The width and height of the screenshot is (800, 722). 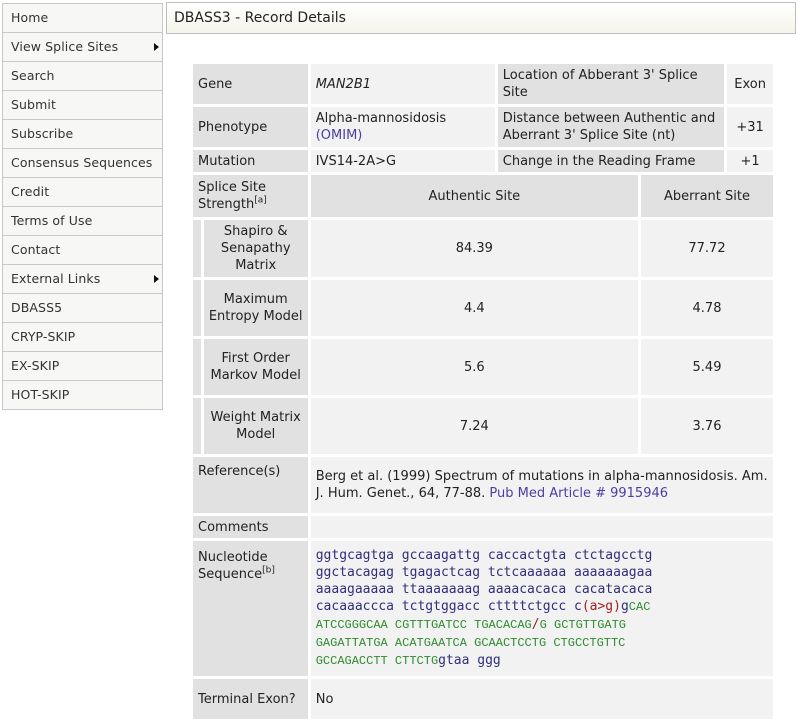 I want to click on frame-value: +1, so click(x=750, y=161).